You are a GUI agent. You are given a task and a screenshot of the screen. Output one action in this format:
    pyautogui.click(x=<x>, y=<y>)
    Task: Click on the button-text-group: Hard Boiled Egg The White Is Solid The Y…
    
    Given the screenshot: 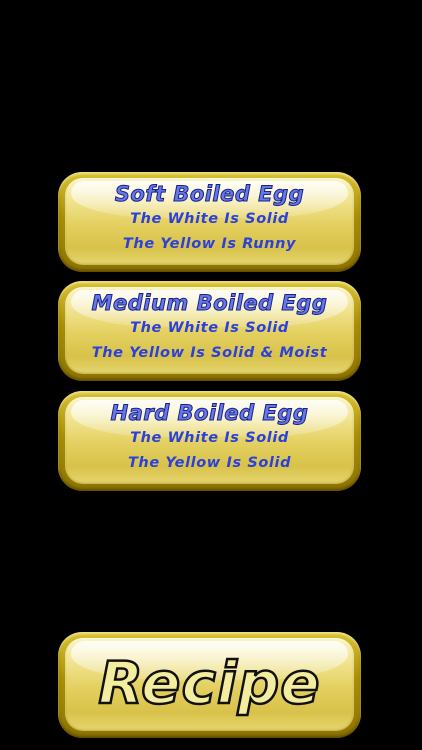 What is the action you would take?
    pyautogui.click(x=209, y=440)
    